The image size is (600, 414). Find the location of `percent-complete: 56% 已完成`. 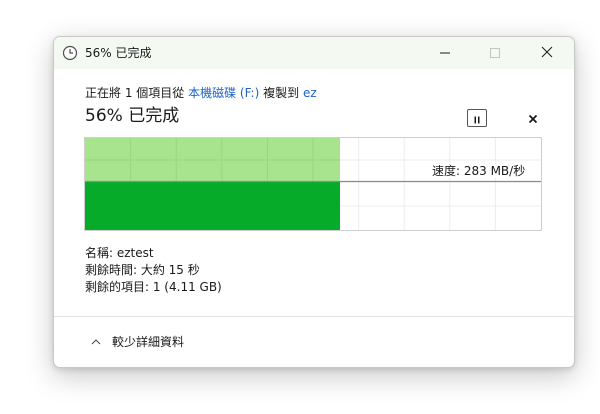

percent-complete: 56% 已完成 is located at coordinates (132, 116).